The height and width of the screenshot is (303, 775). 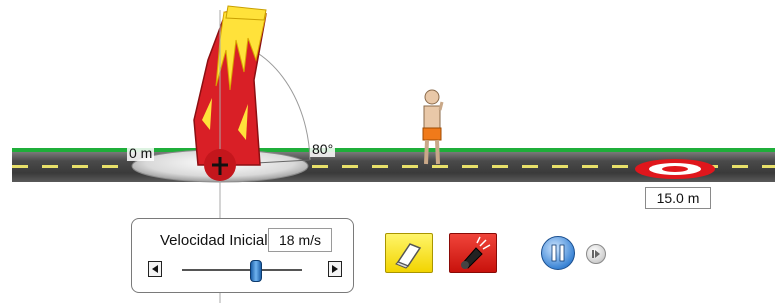 I want to click on step-forward-icon, so click(x=596, y=254).